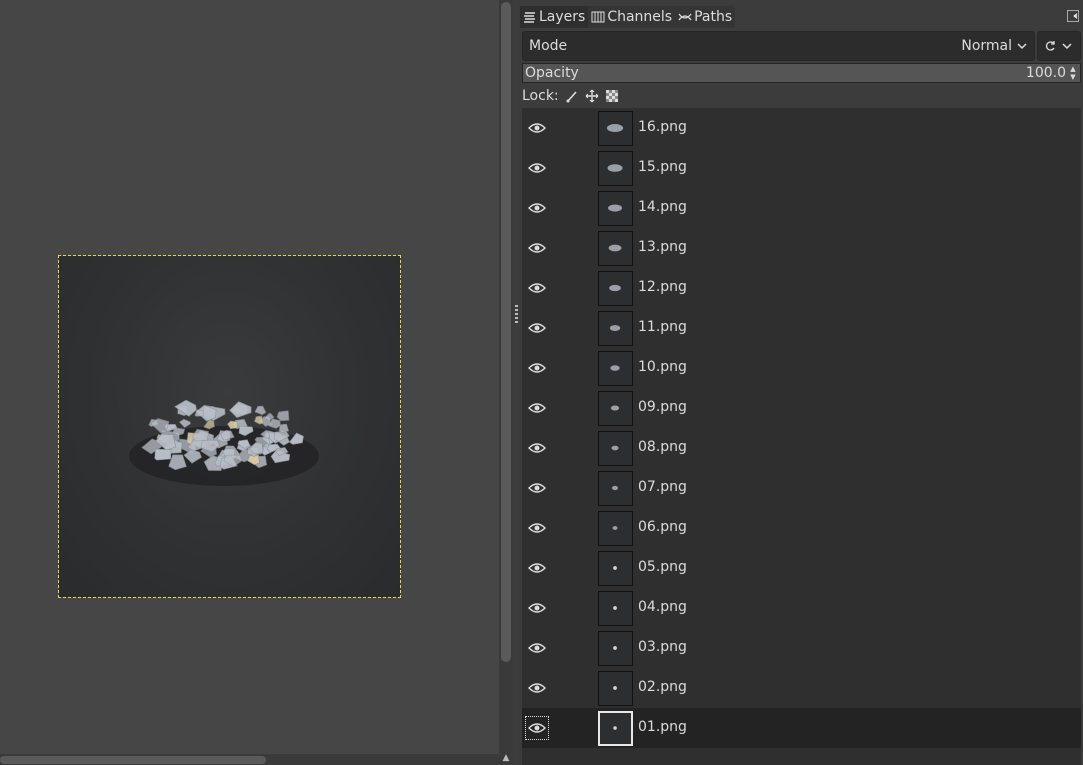  What do you see at coordinates (529, 17) in the screenshot?
I see `layers-icon` at bounding box center [529, 17].